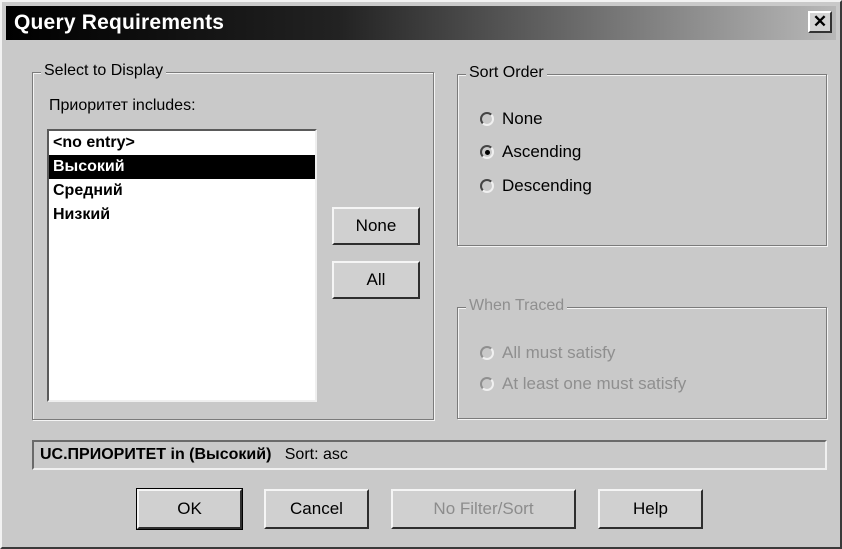 This screenshot has width=842, height=549. Describe the element at coordinates (421, 23) in the screenshot. I see `title-bar: Query Requirements ✕` at that location.